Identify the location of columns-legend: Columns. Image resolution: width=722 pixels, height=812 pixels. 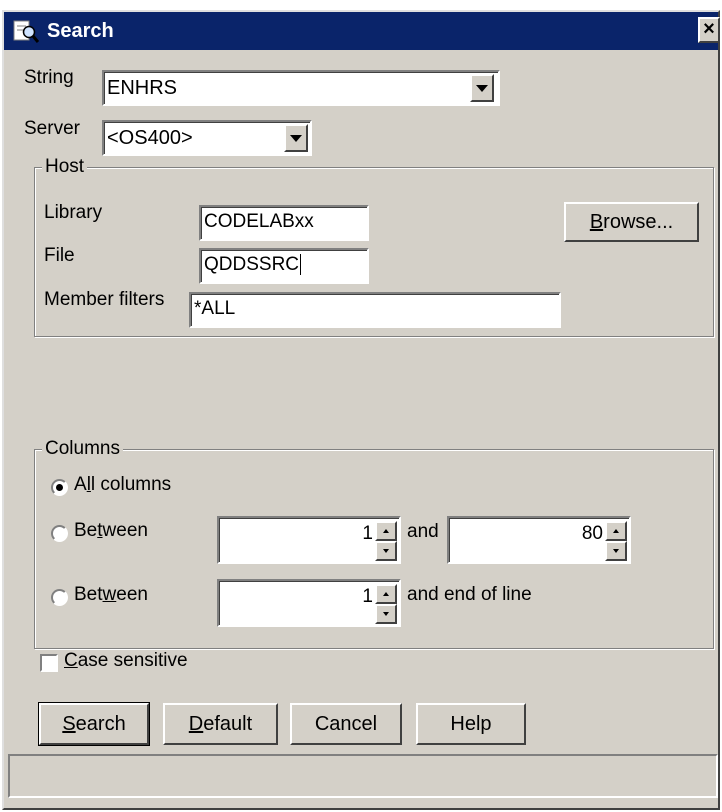
(82, 449).